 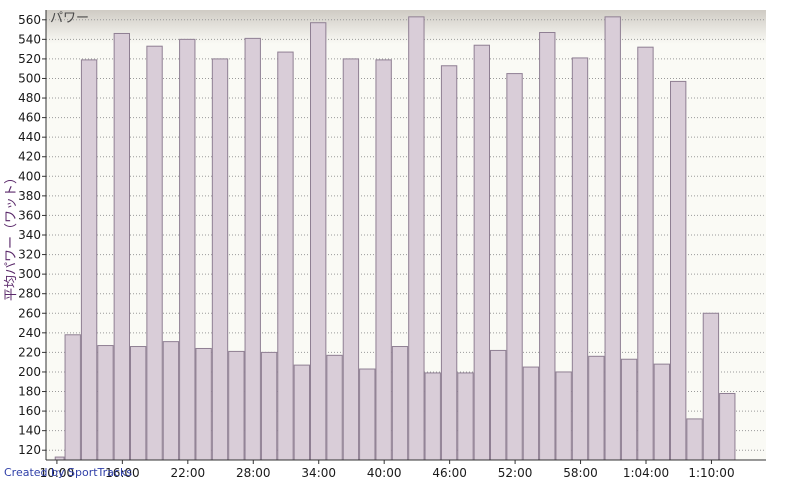 I want to click on x-tick-label: 1:04:00, so click(x=646, y=473).